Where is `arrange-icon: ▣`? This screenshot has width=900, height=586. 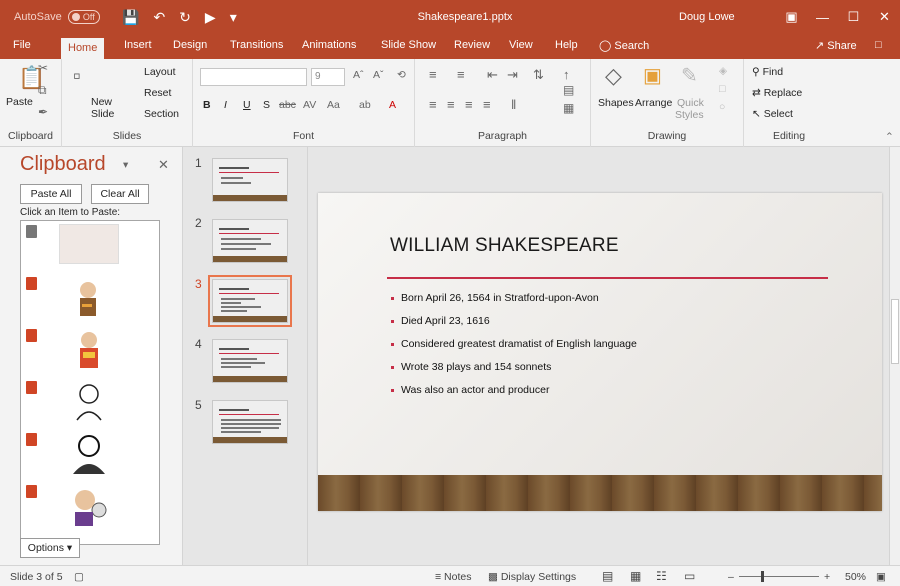
arrange-icon: ▣ is located at coordinates (652, 75).